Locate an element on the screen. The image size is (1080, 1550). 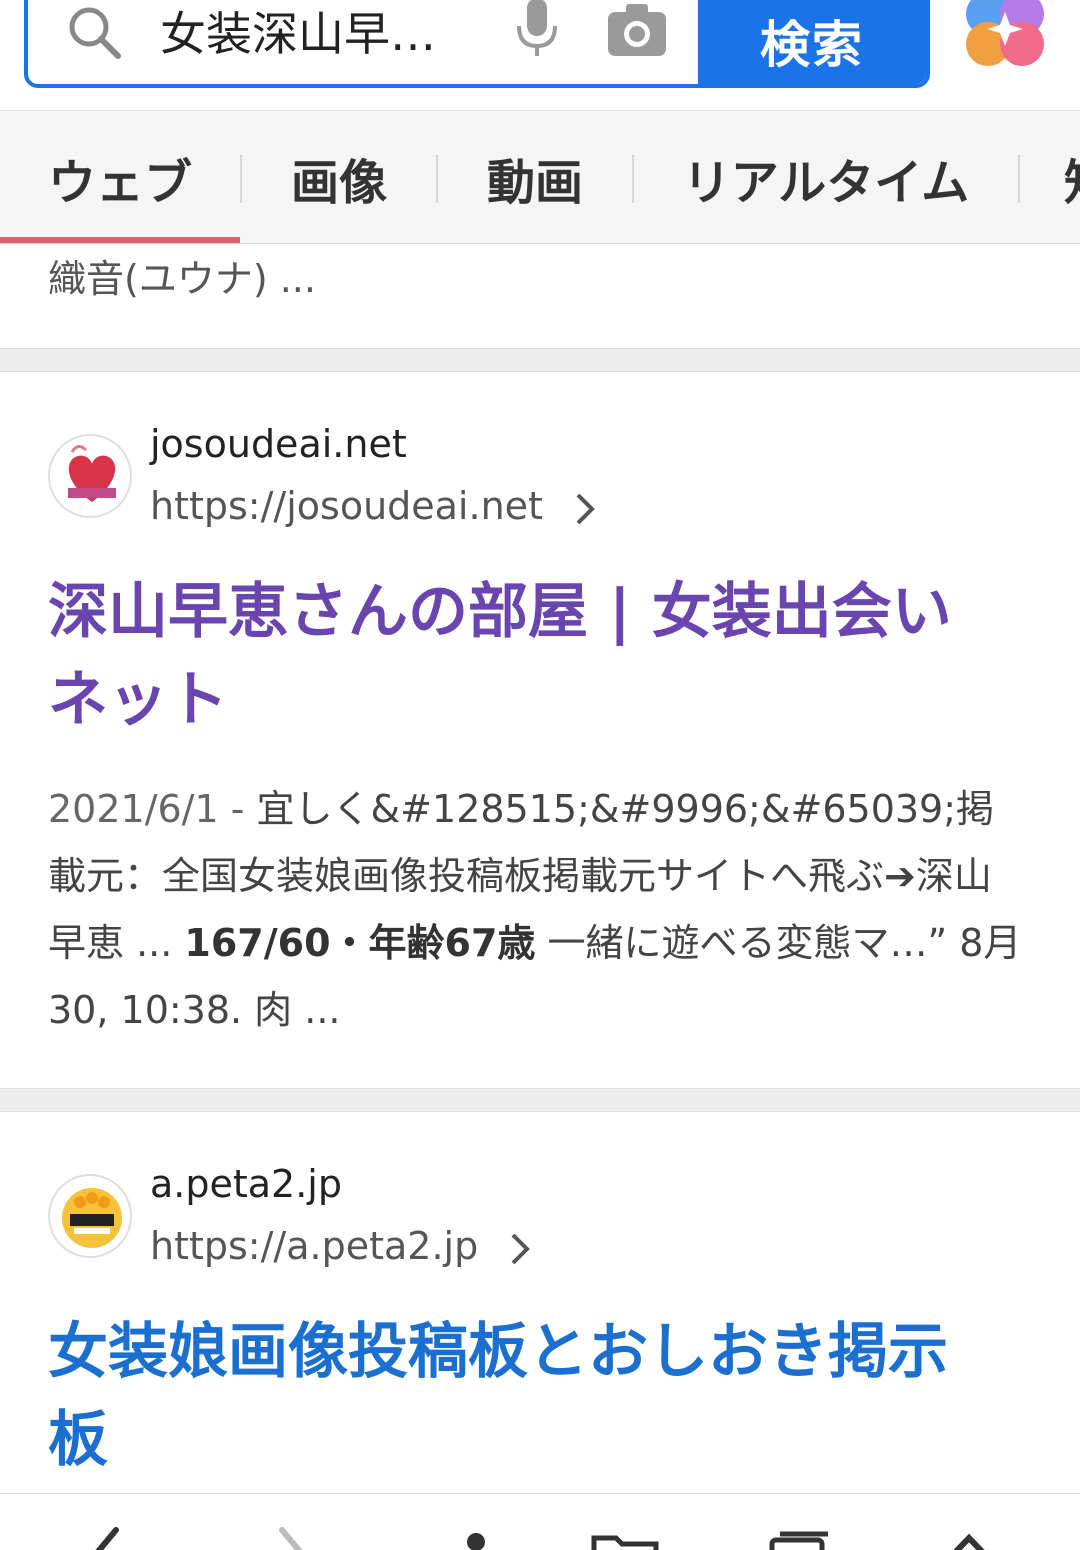
result-title-line: ネット is located at coordinates (138, 700).